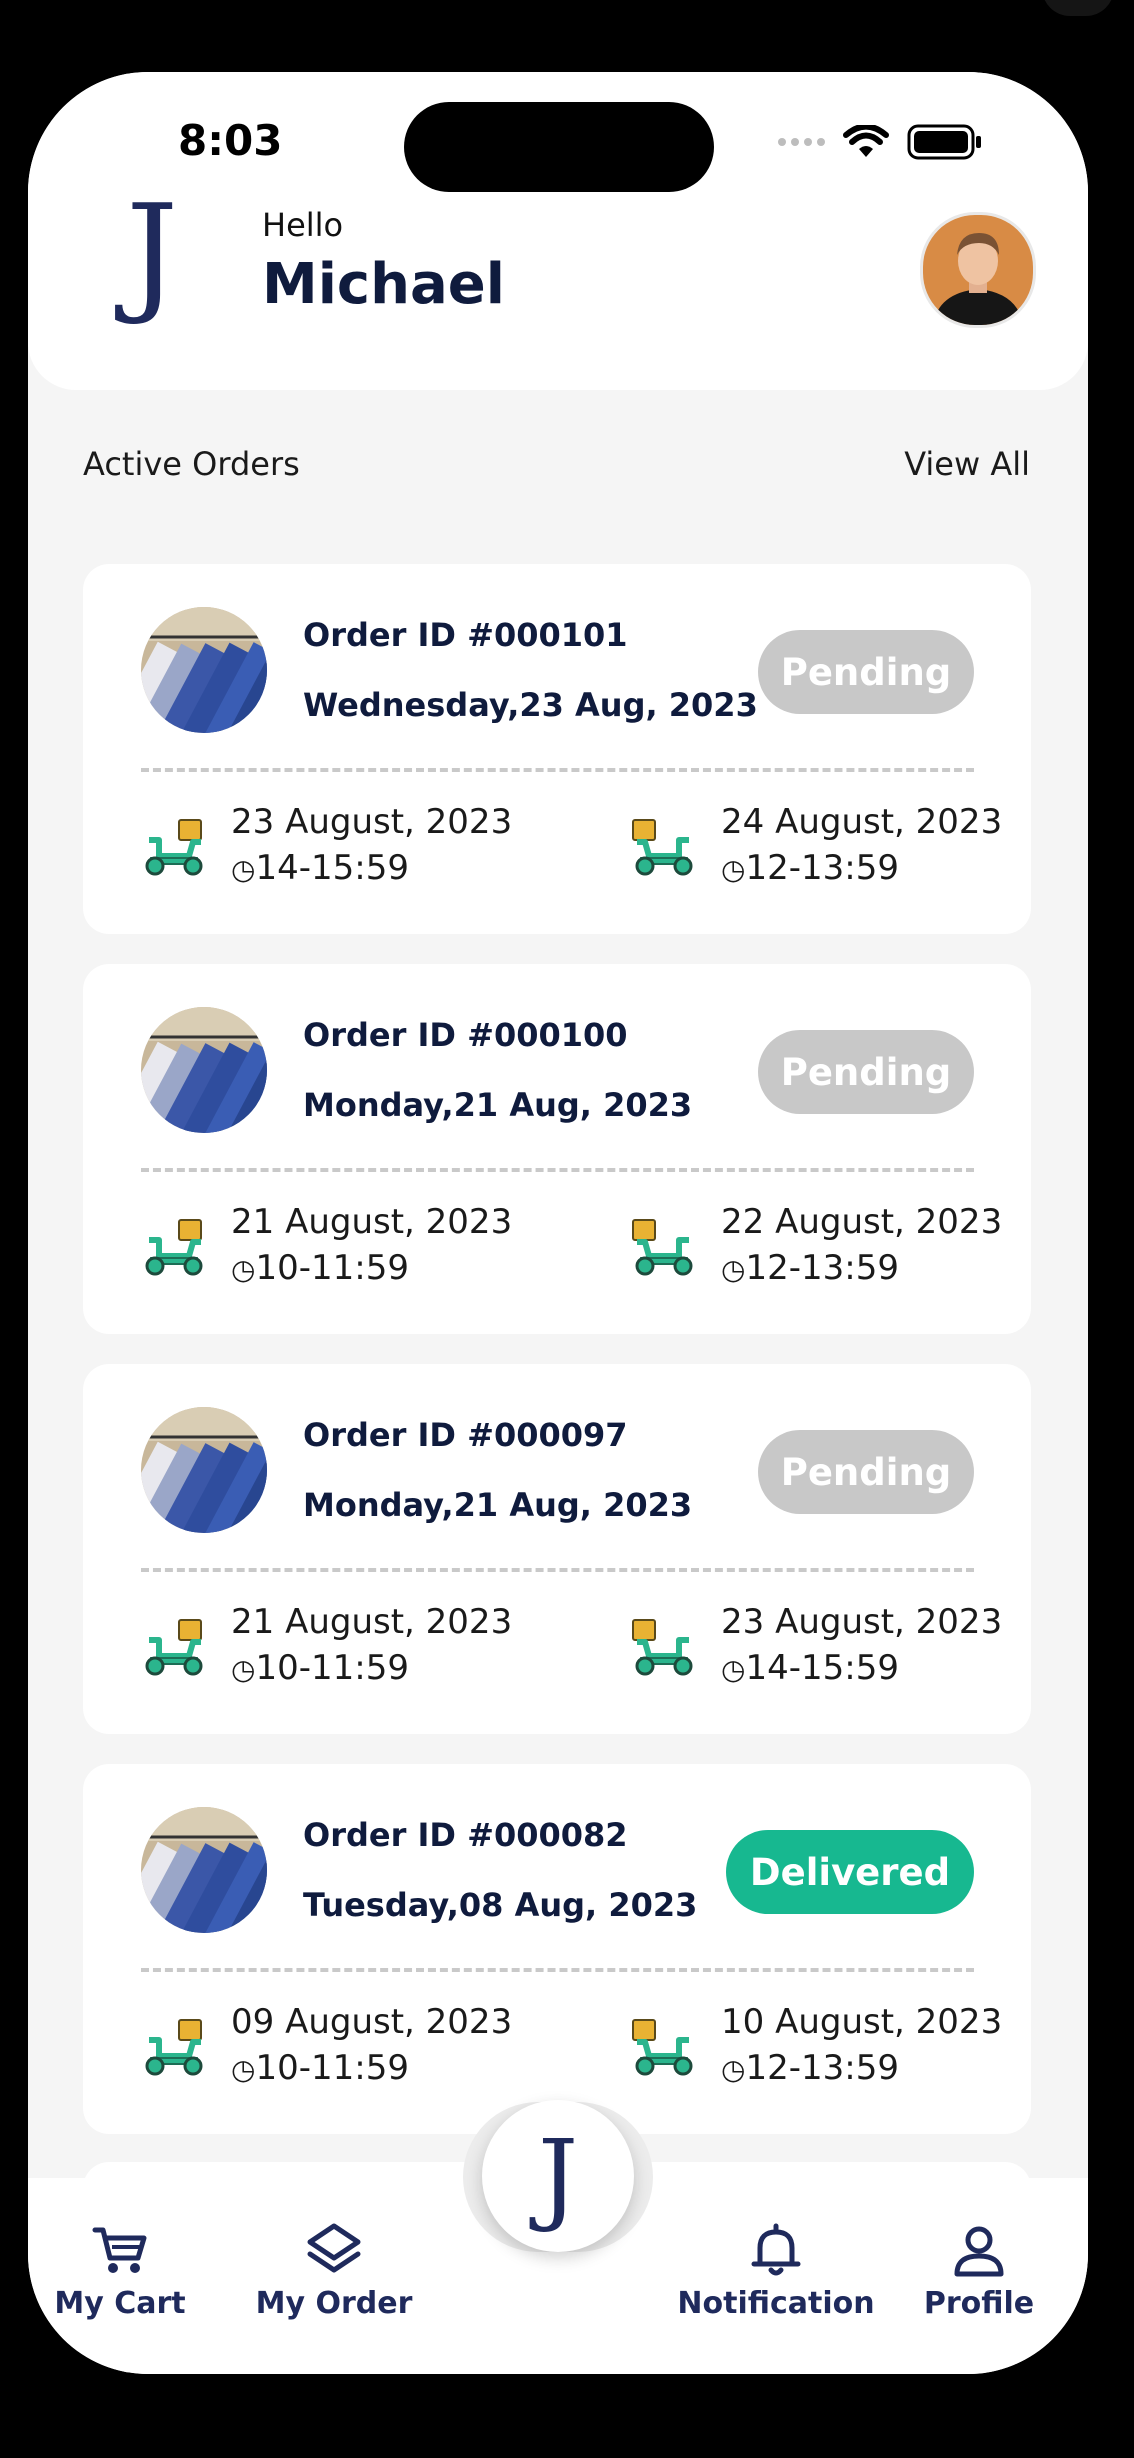 The width and height of the screenshot is (1134, 2458). I want to click on tab-profile: Profile, so click(979, 2270).